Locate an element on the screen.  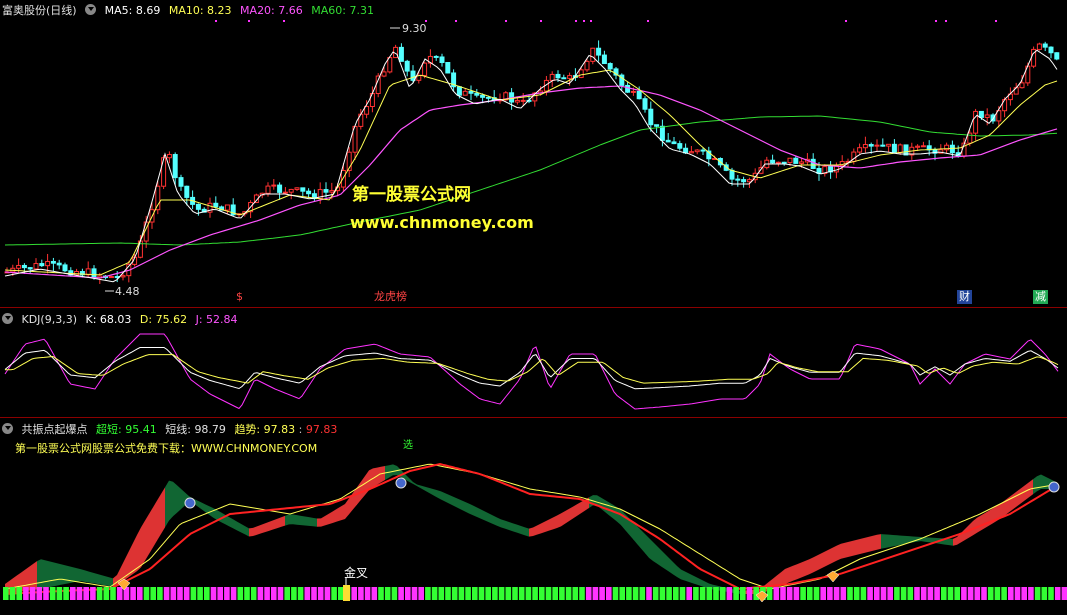
stock-title: 富奥股份(日线) is located at coordinates (39, 10).